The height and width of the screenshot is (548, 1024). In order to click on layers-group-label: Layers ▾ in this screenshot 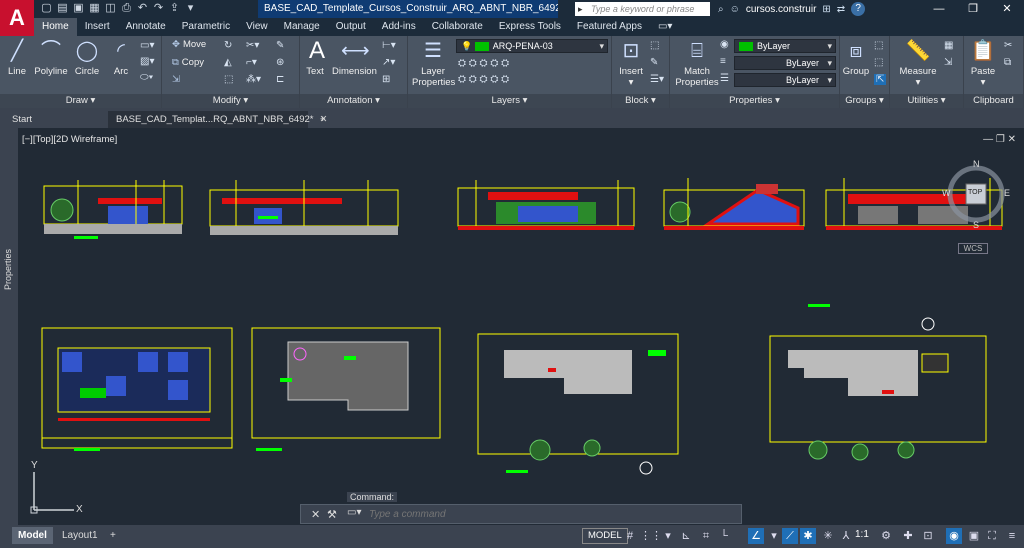, I will do `click(509, 101)`.